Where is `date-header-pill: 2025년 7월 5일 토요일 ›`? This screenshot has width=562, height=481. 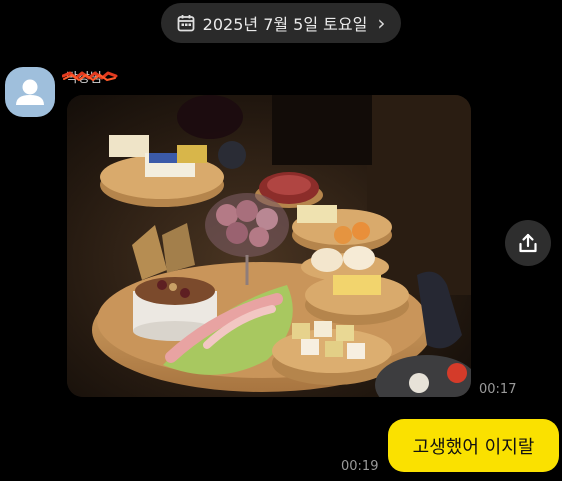
date-header-pill: 2025년 7월 5일 토요일 › is located at coordinates (281, 23).